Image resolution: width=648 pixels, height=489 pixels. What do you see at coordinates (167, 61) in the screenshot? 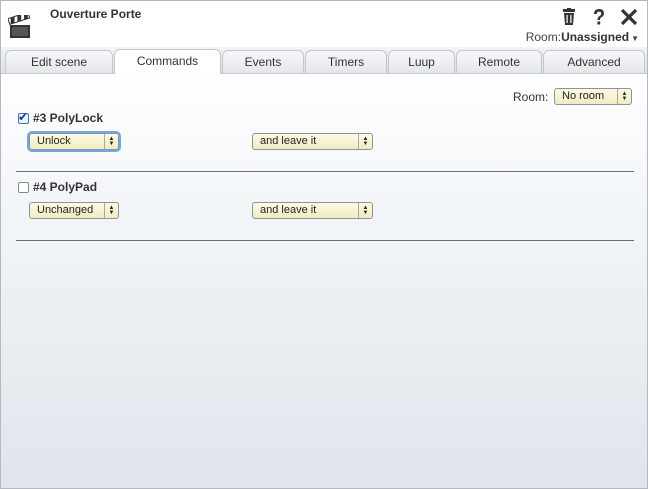
I see `tab-commands: Commands` at bounding box center [167, 61].